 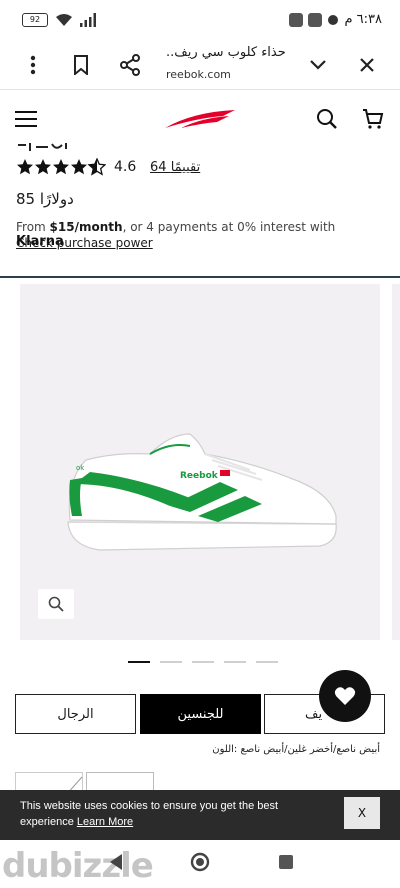 What do you see at coordinates (84, 243) in the screenshot?
I see `klarna-check-link: Check purchase power` at bounding box center [84, 243].